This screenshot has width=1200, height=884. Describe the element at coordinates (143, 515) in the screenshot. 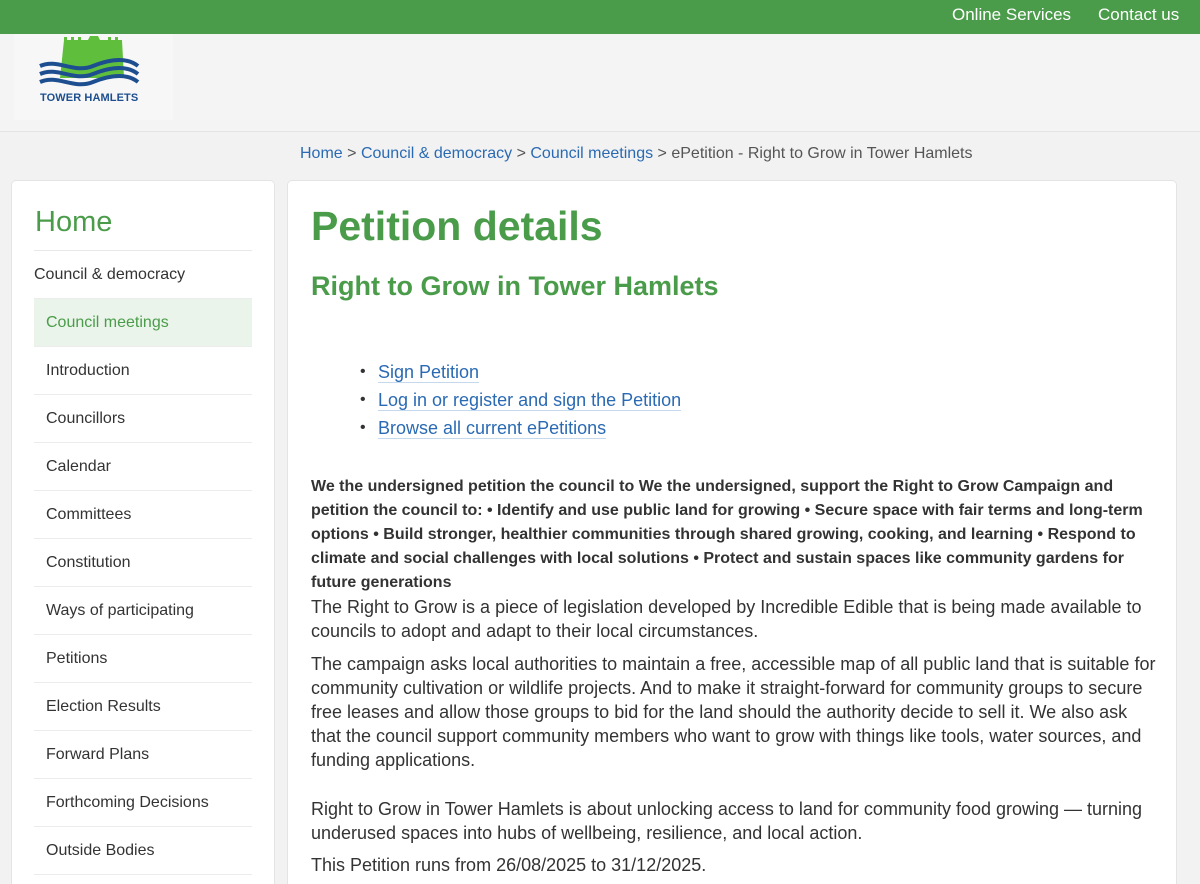

I see `sidebar-item-committees: Committees` at that location.